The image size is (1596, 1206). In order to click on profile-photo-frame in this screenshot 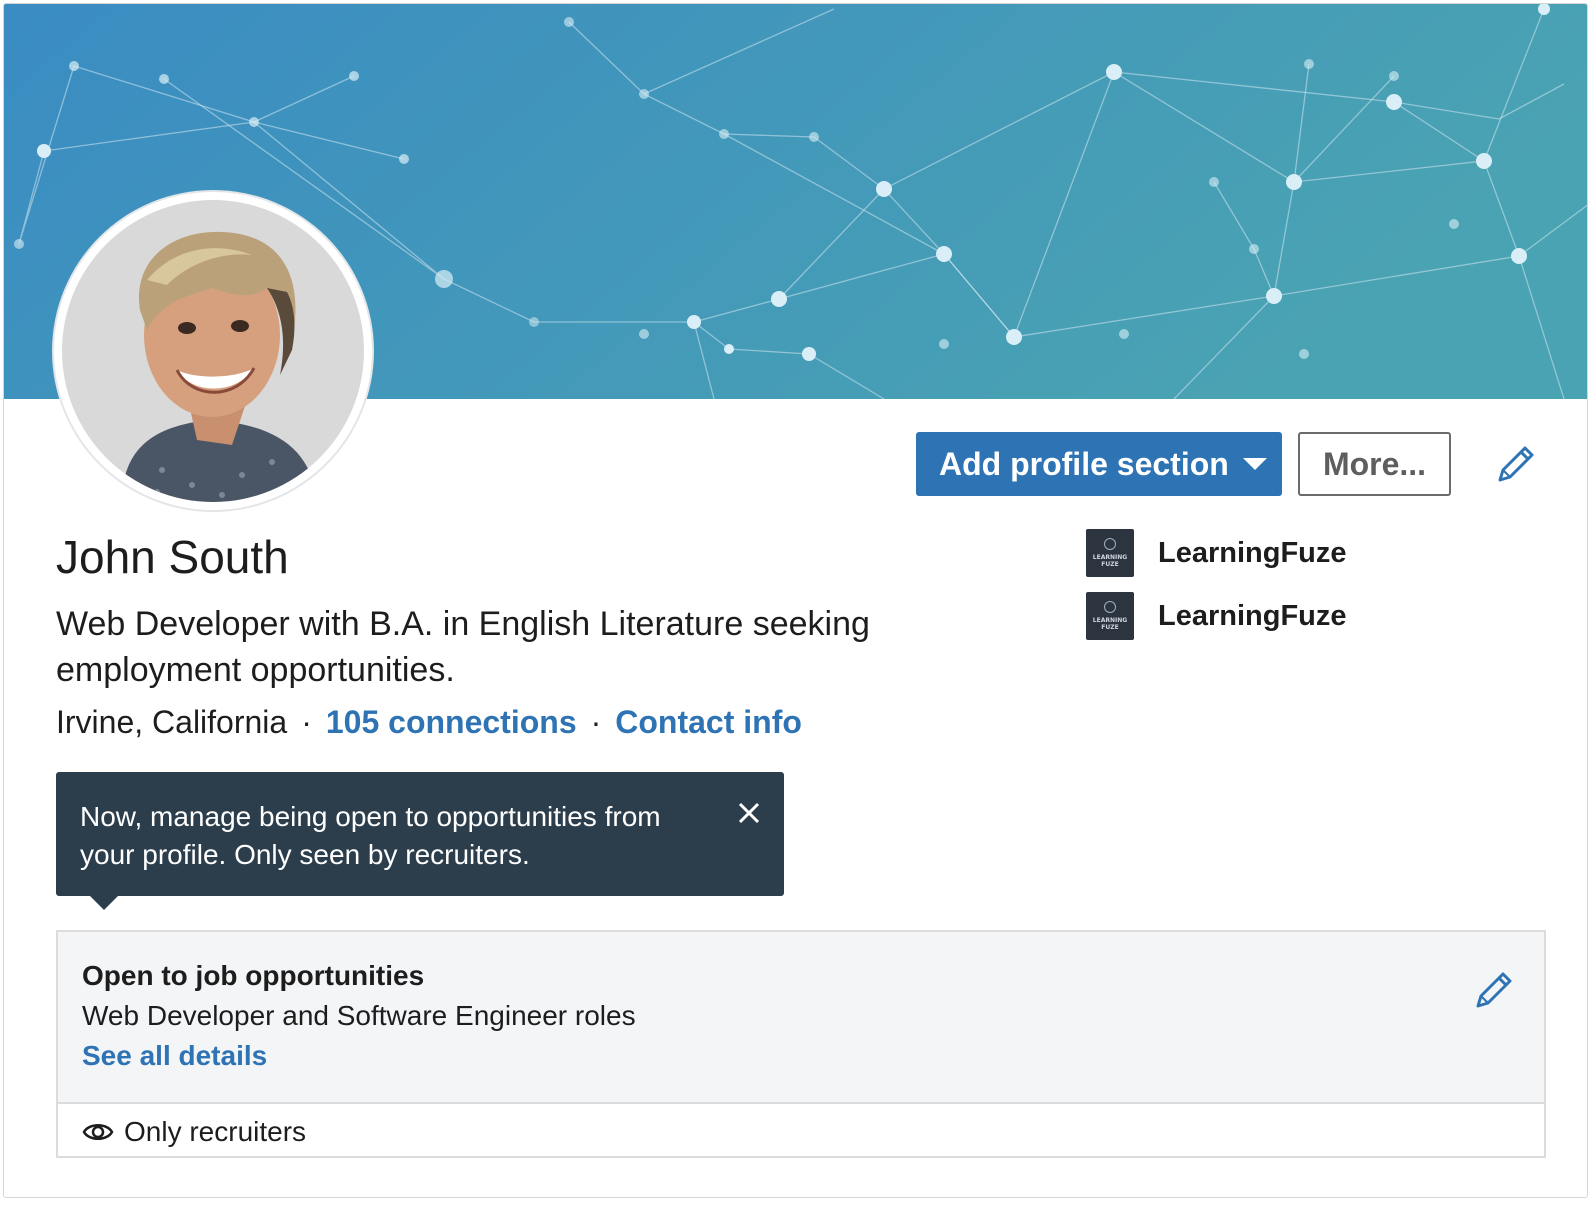, I will do `click(213, 351)`.